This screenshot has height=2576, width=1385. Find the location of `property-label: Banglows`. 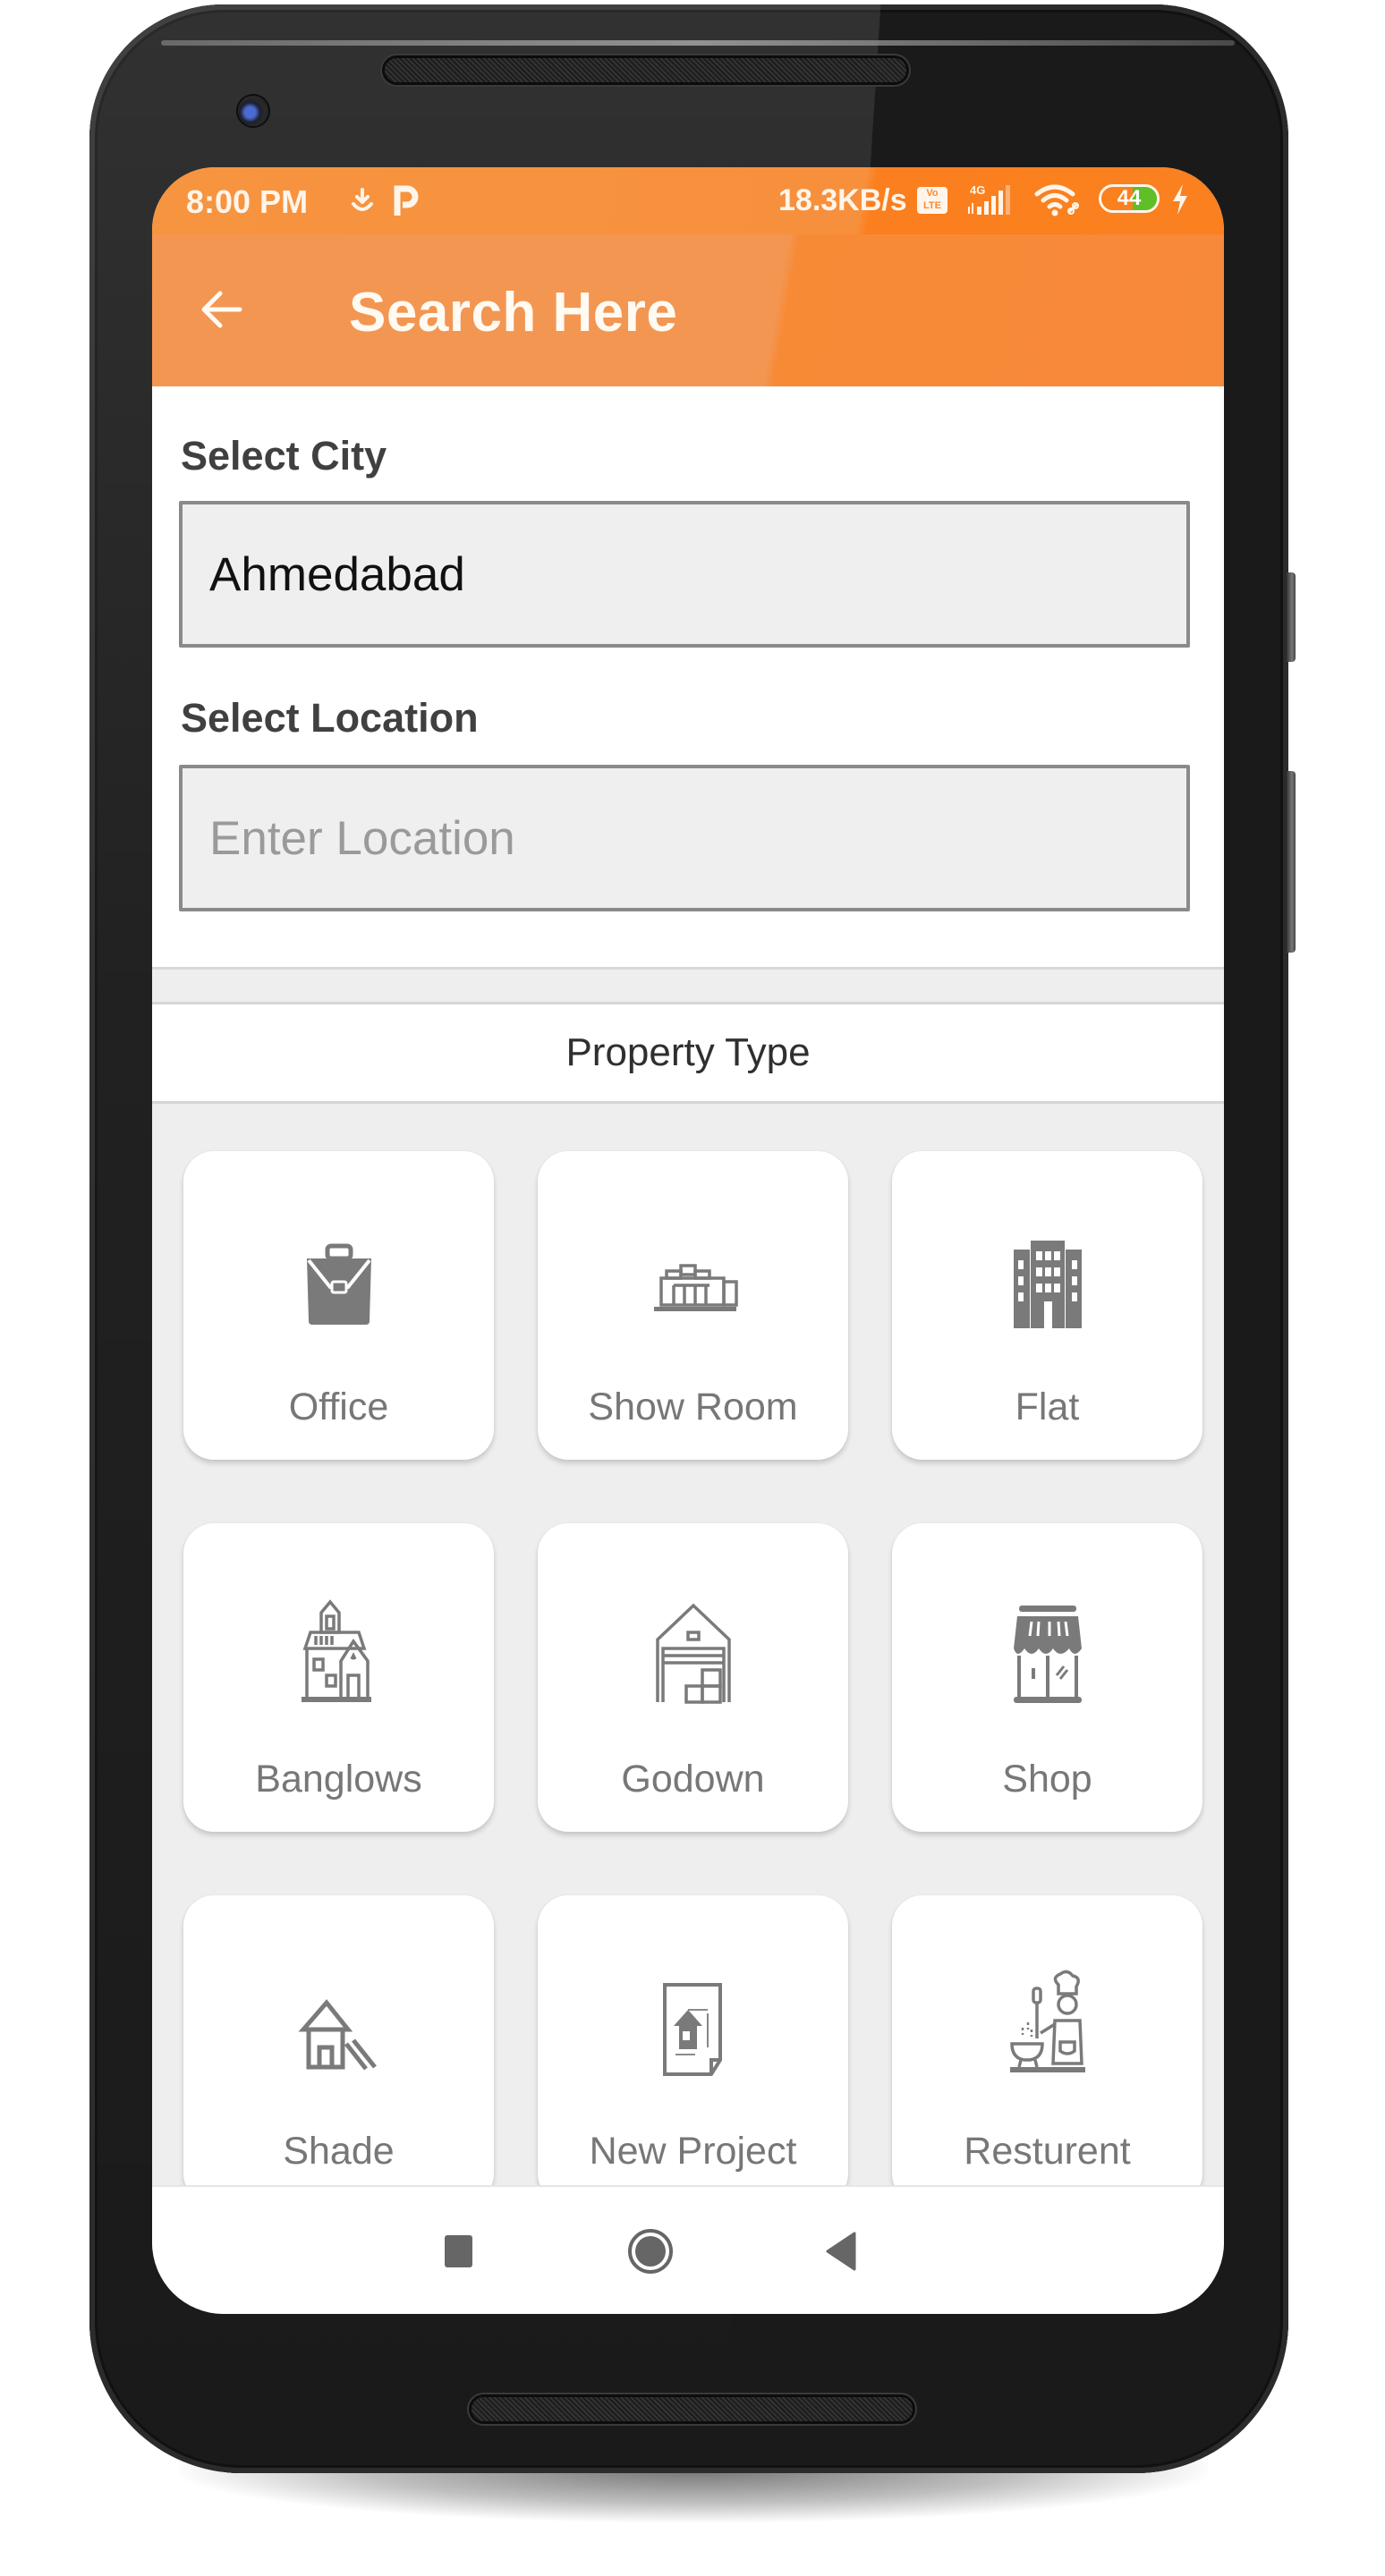

property-label: Banglows is located at coordinates (338, 1779).